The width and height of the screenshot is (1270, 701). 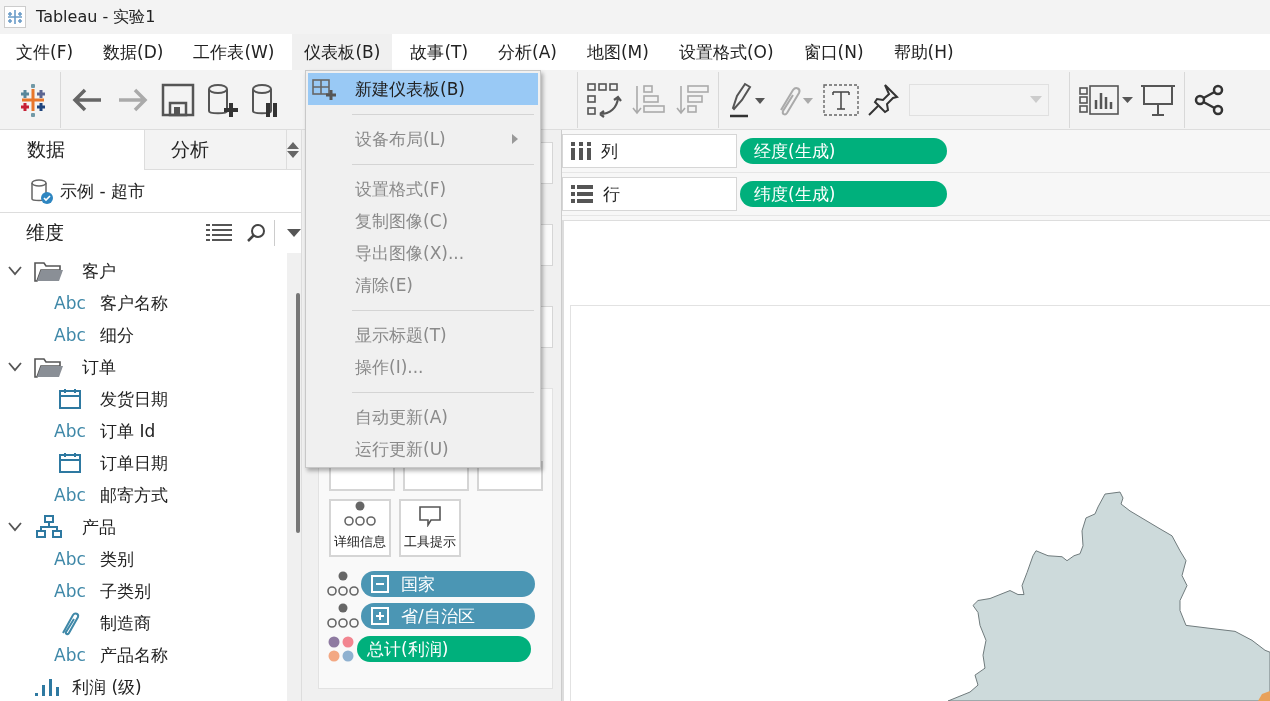 I want to click on search-icon, so click(x=256, y=233).